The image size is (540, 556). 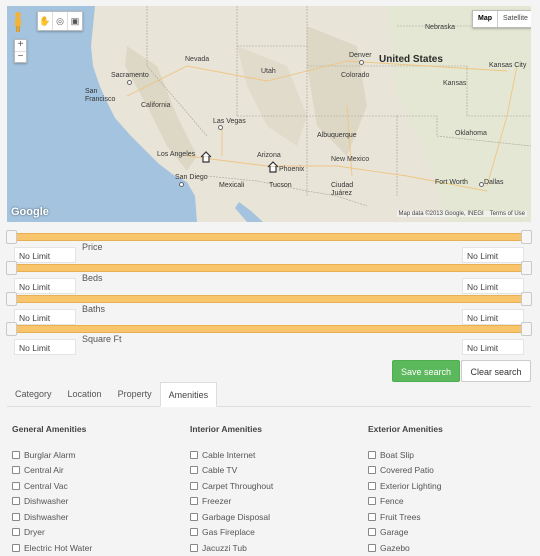 What do you see at coordinates (85, 394) in the screenshot?
I see `tab-location: Location` at bounding box center [85, 394].